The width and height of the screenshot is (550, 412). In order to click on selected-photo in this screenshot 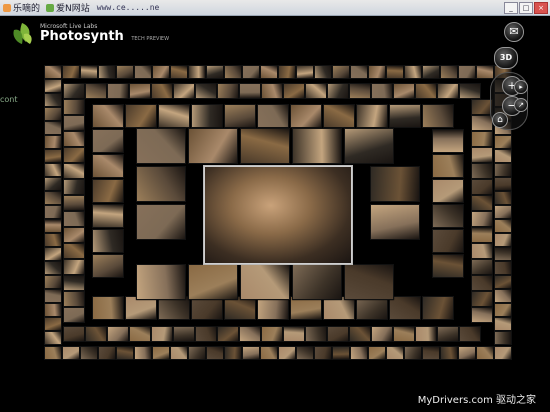, I will do `click(278, 215)`.